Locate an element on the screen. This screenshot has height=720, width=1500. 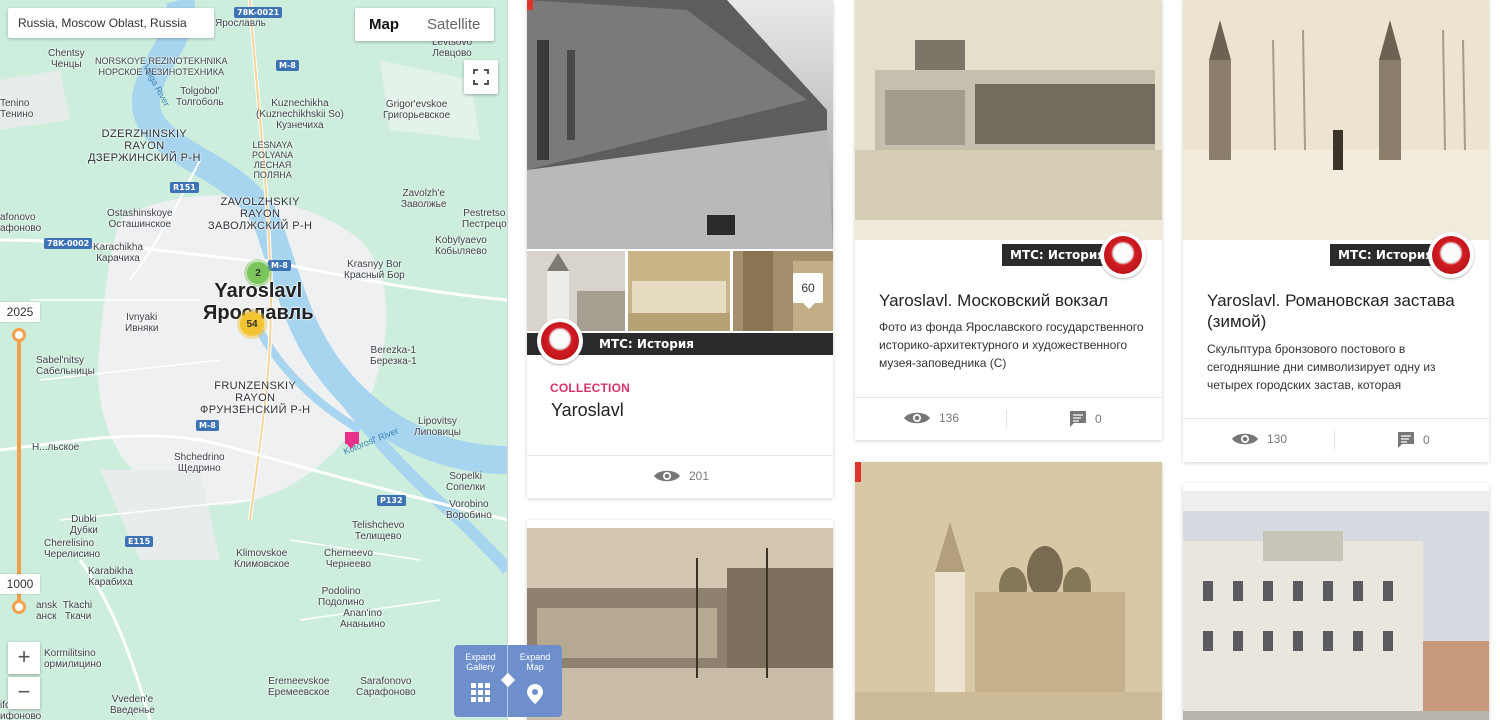
place-label: Anan'ino Ананьино is located at coordinates (363, 619).